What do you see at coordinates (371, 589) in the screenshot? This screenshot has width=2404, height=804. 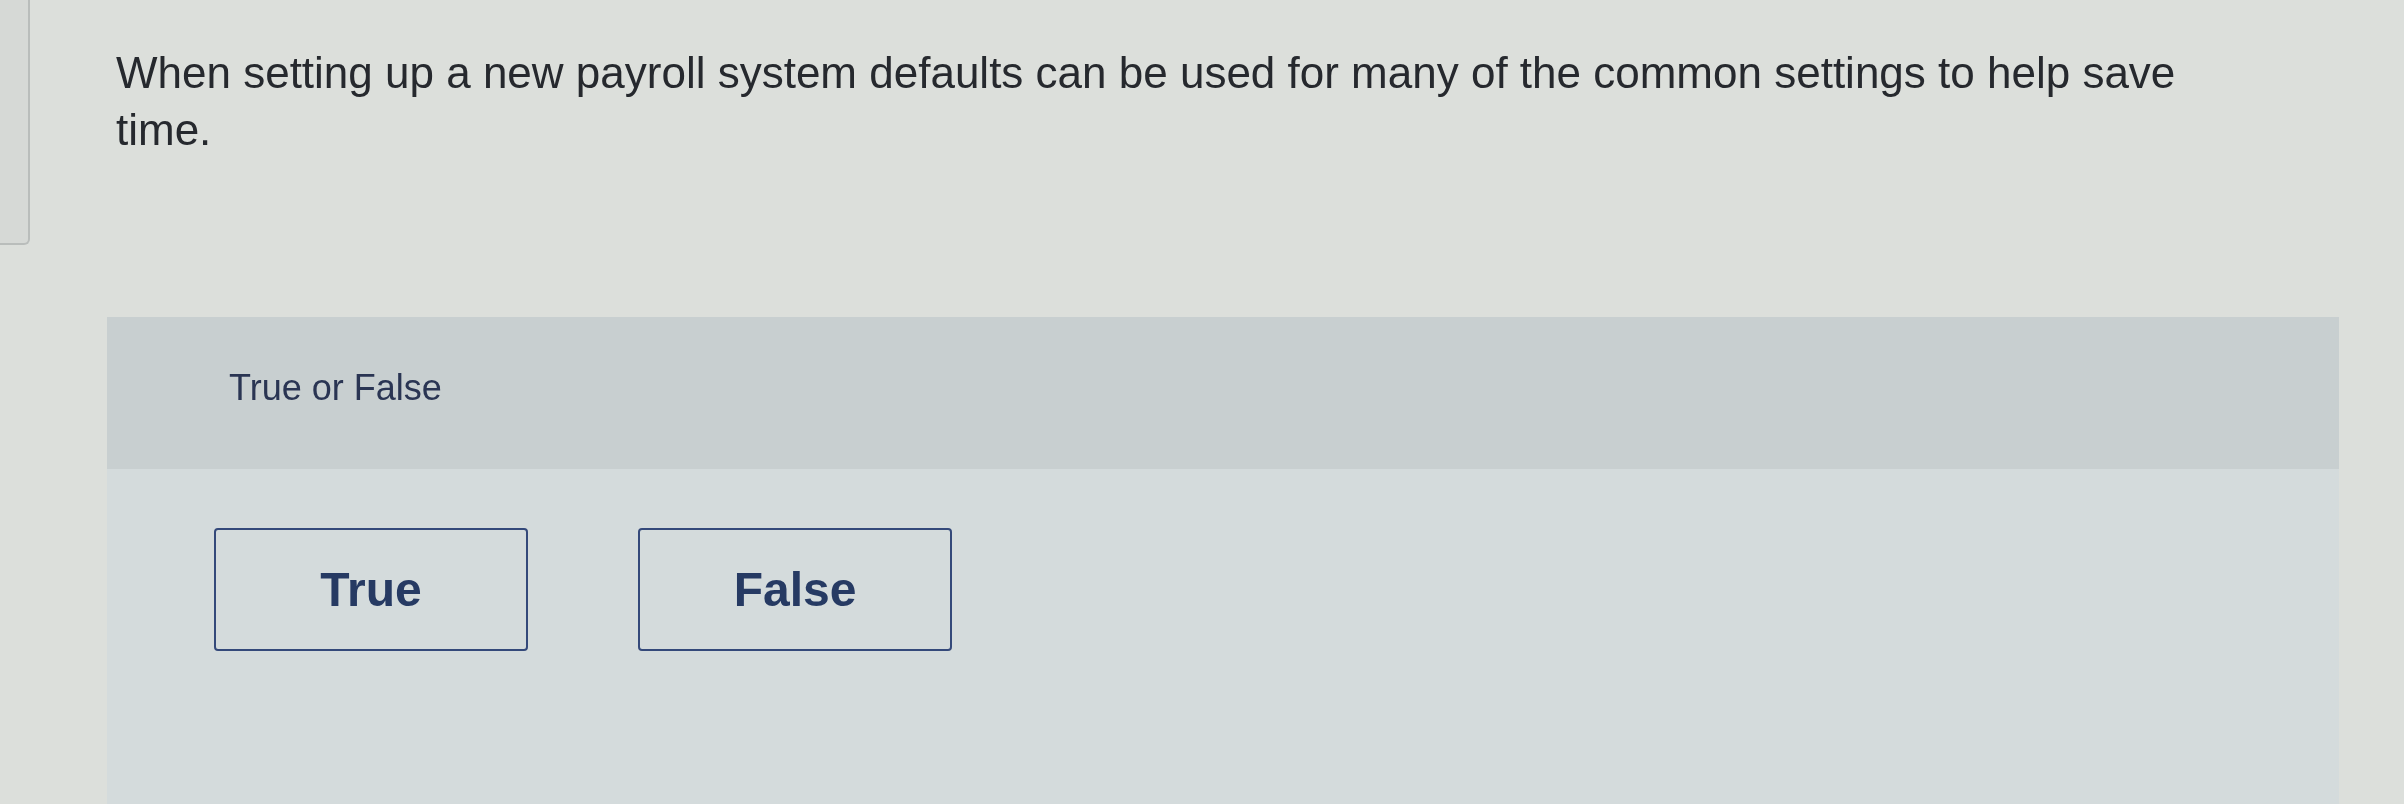 I see `answer-option-button: True` at bounding box center [371, 589].